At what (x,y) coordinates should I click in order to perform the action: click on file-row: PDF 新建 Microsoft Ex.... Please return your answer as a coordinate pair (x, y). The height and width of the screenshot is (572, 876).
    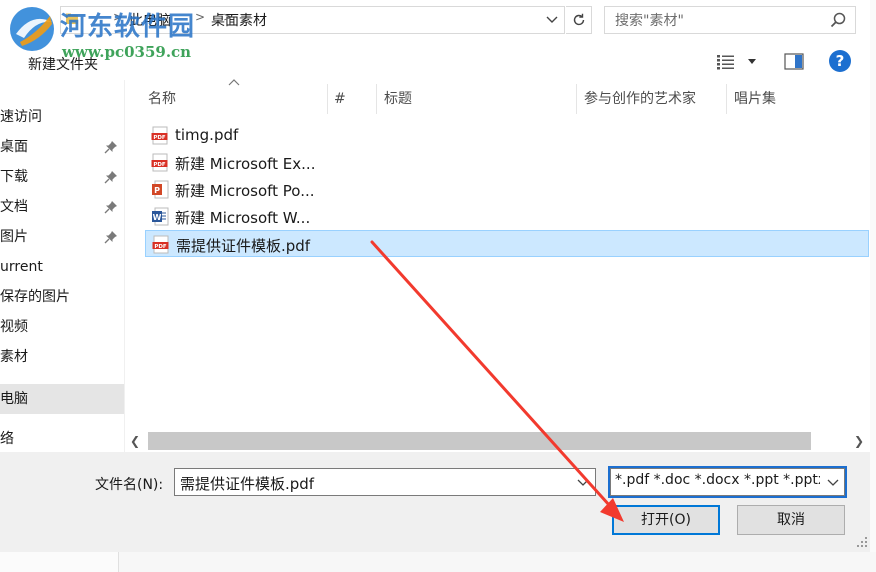
    Looking at the image, I should click on (507, 162).